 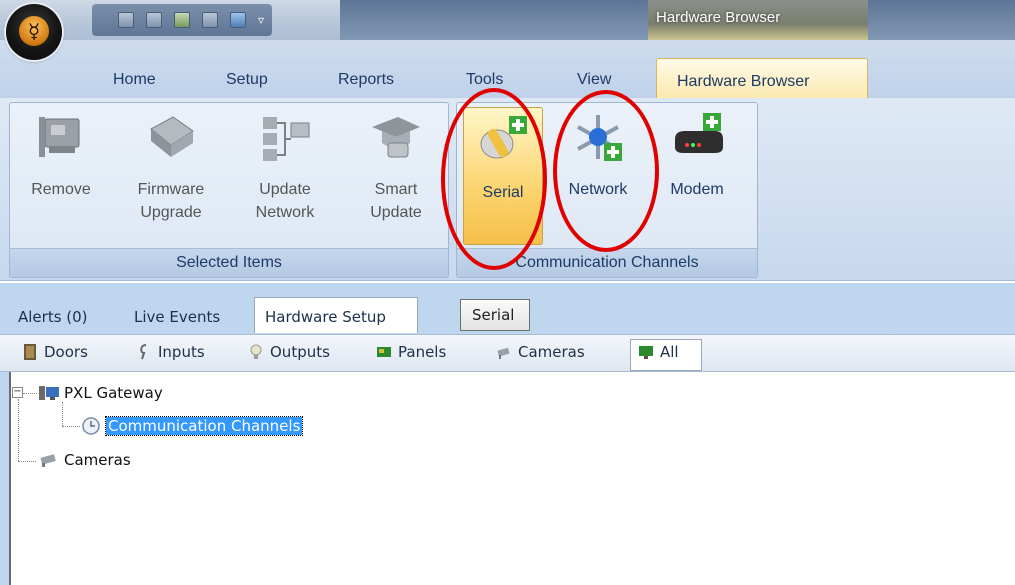 I want to click on group-communication-channels-label: Communication Channels, so click(x=607, y=262).